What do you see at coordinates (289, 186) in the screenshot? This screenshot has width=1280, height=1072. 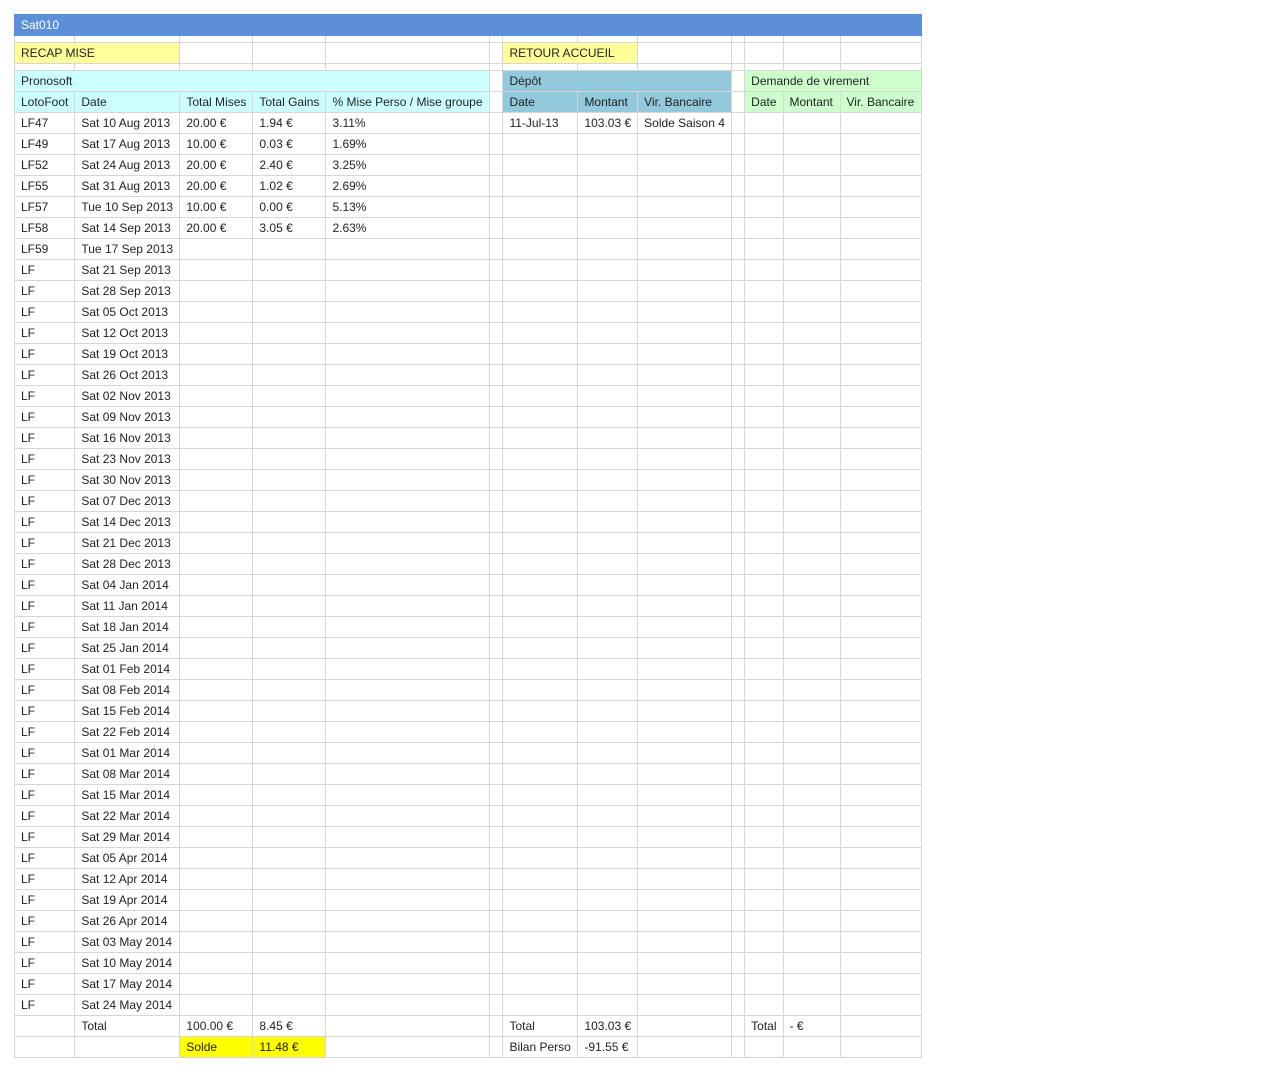 I see `pronosoft-cell: 1.02 €` at bounding box center [289, 186].